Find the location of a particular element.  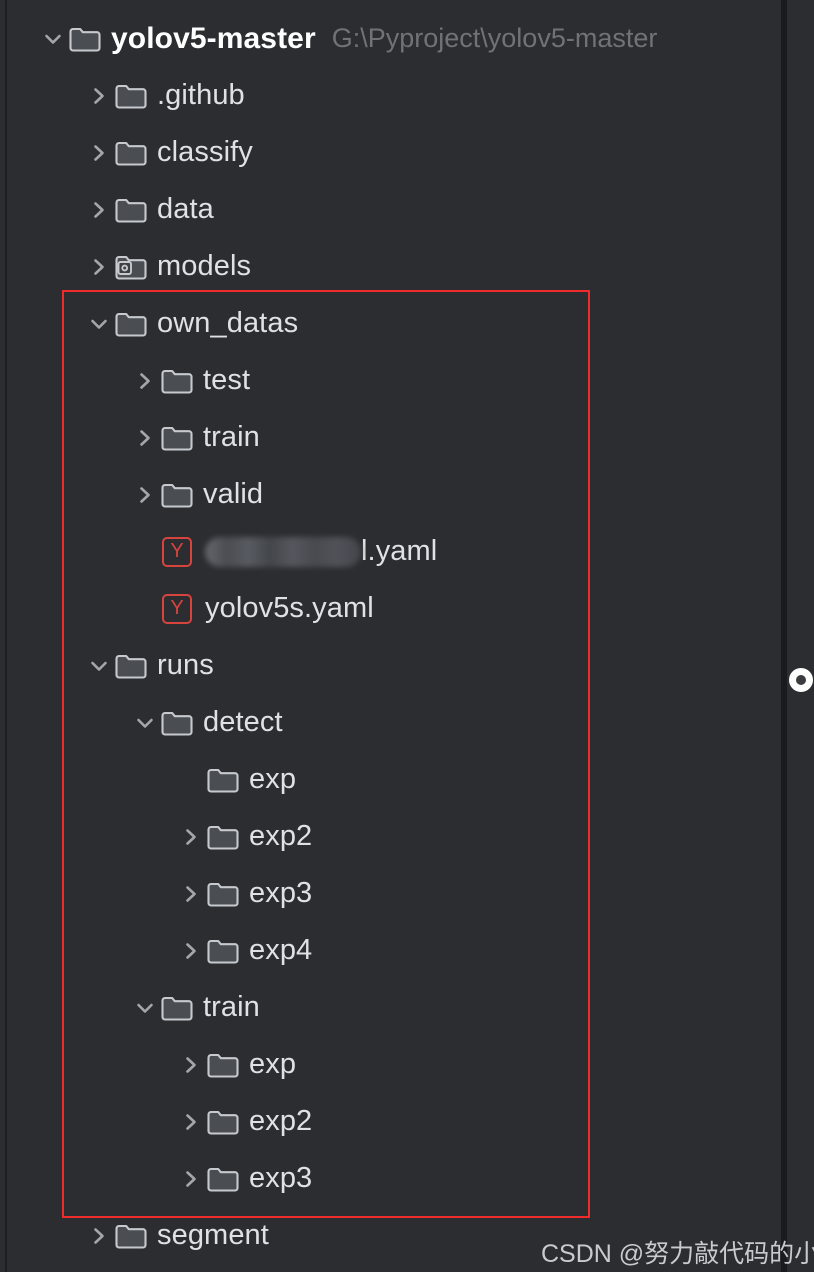

tree-item-label: runs is located at coordinates (185, 665).